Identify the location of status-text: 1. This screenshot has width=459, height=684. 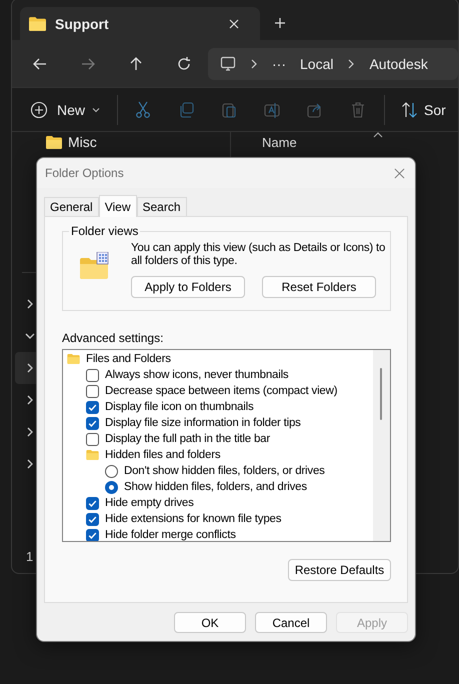
(30, 556).